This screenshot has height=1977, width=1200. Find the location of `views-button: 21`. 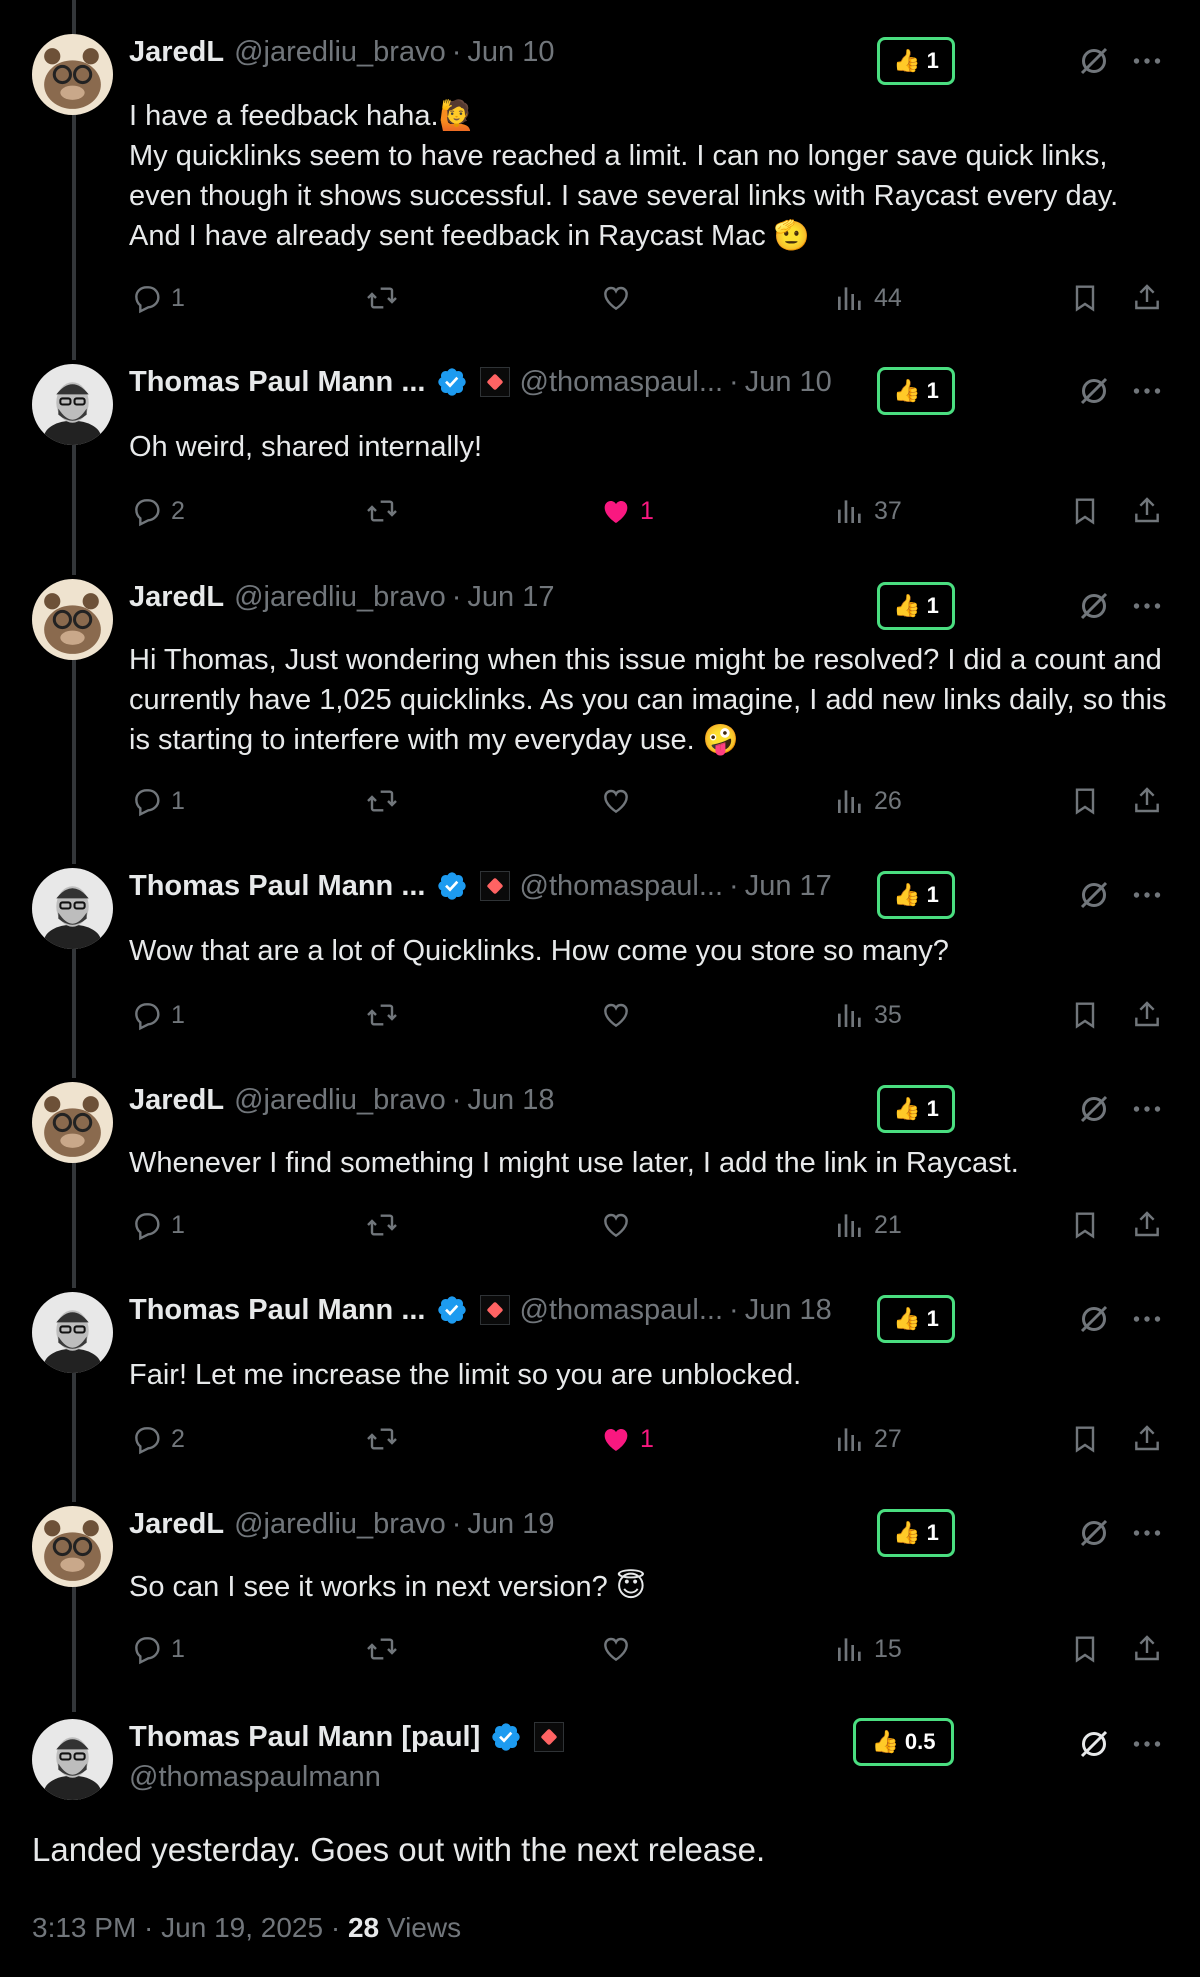

views-button: 21 is located at coordinates (868, 1225).